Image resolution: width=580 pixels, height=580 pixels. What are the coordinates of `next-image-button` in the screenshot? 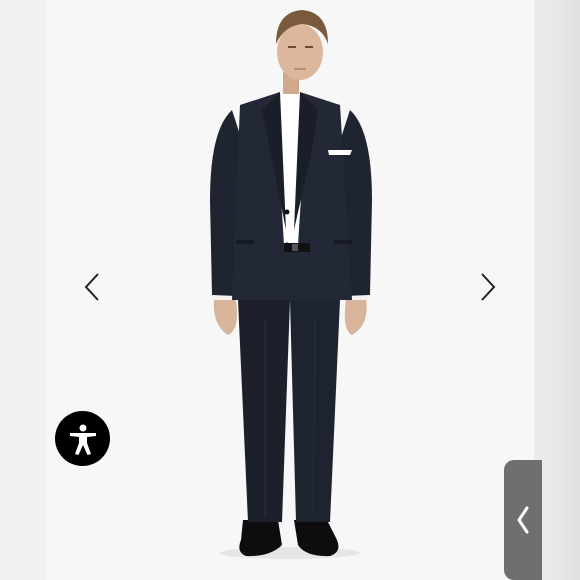 It's located at (488, 287).